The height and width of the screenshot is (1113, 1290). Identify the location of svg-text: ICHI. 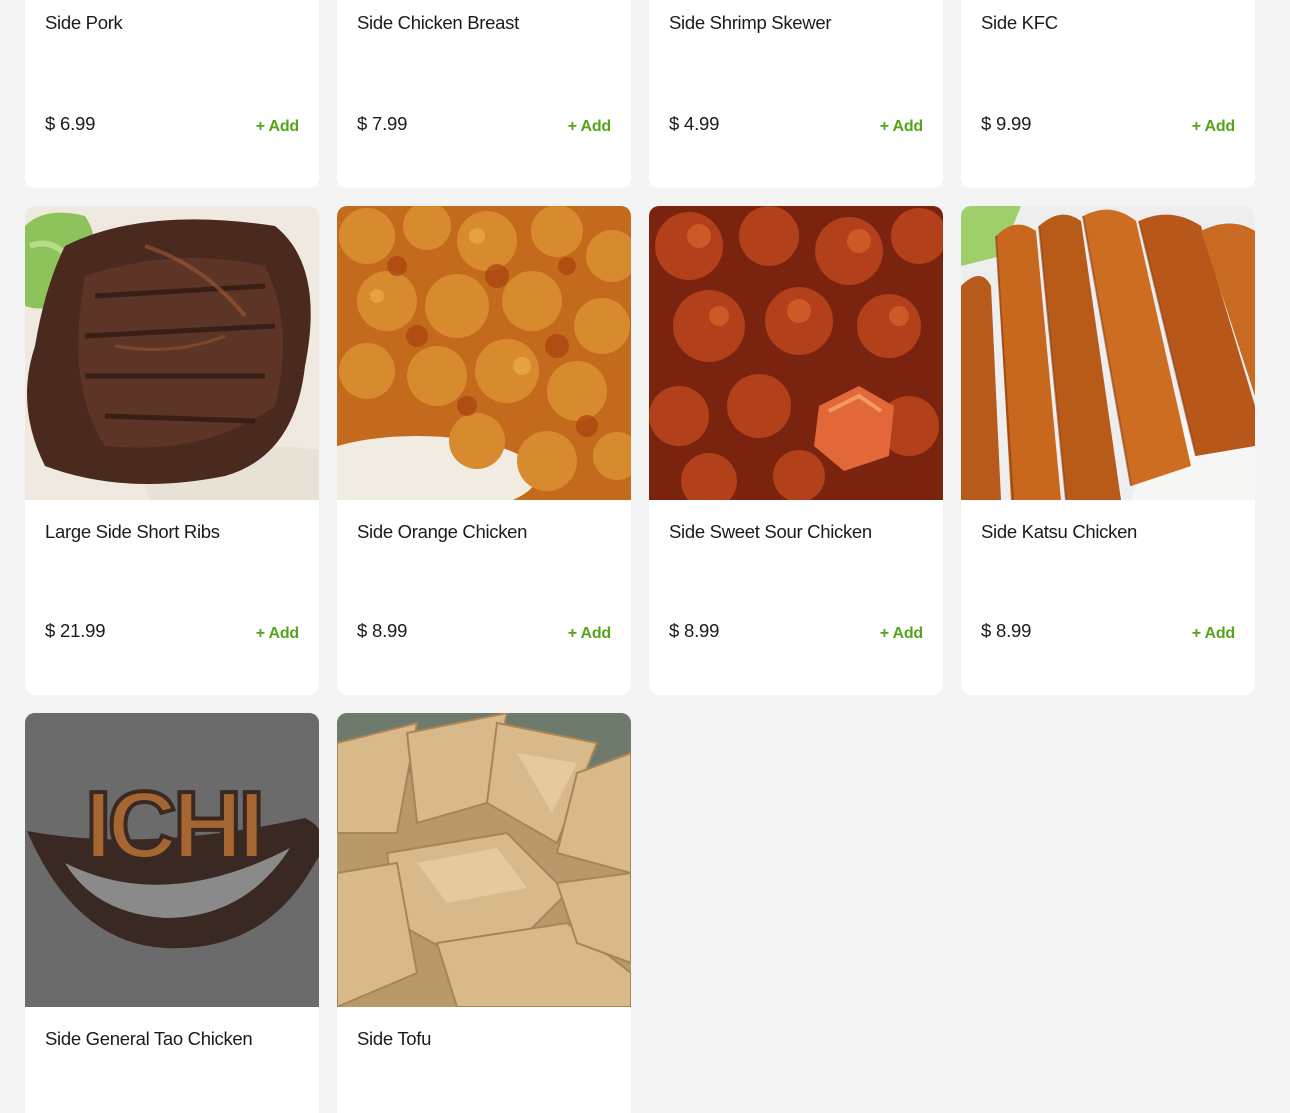
(173, 825).